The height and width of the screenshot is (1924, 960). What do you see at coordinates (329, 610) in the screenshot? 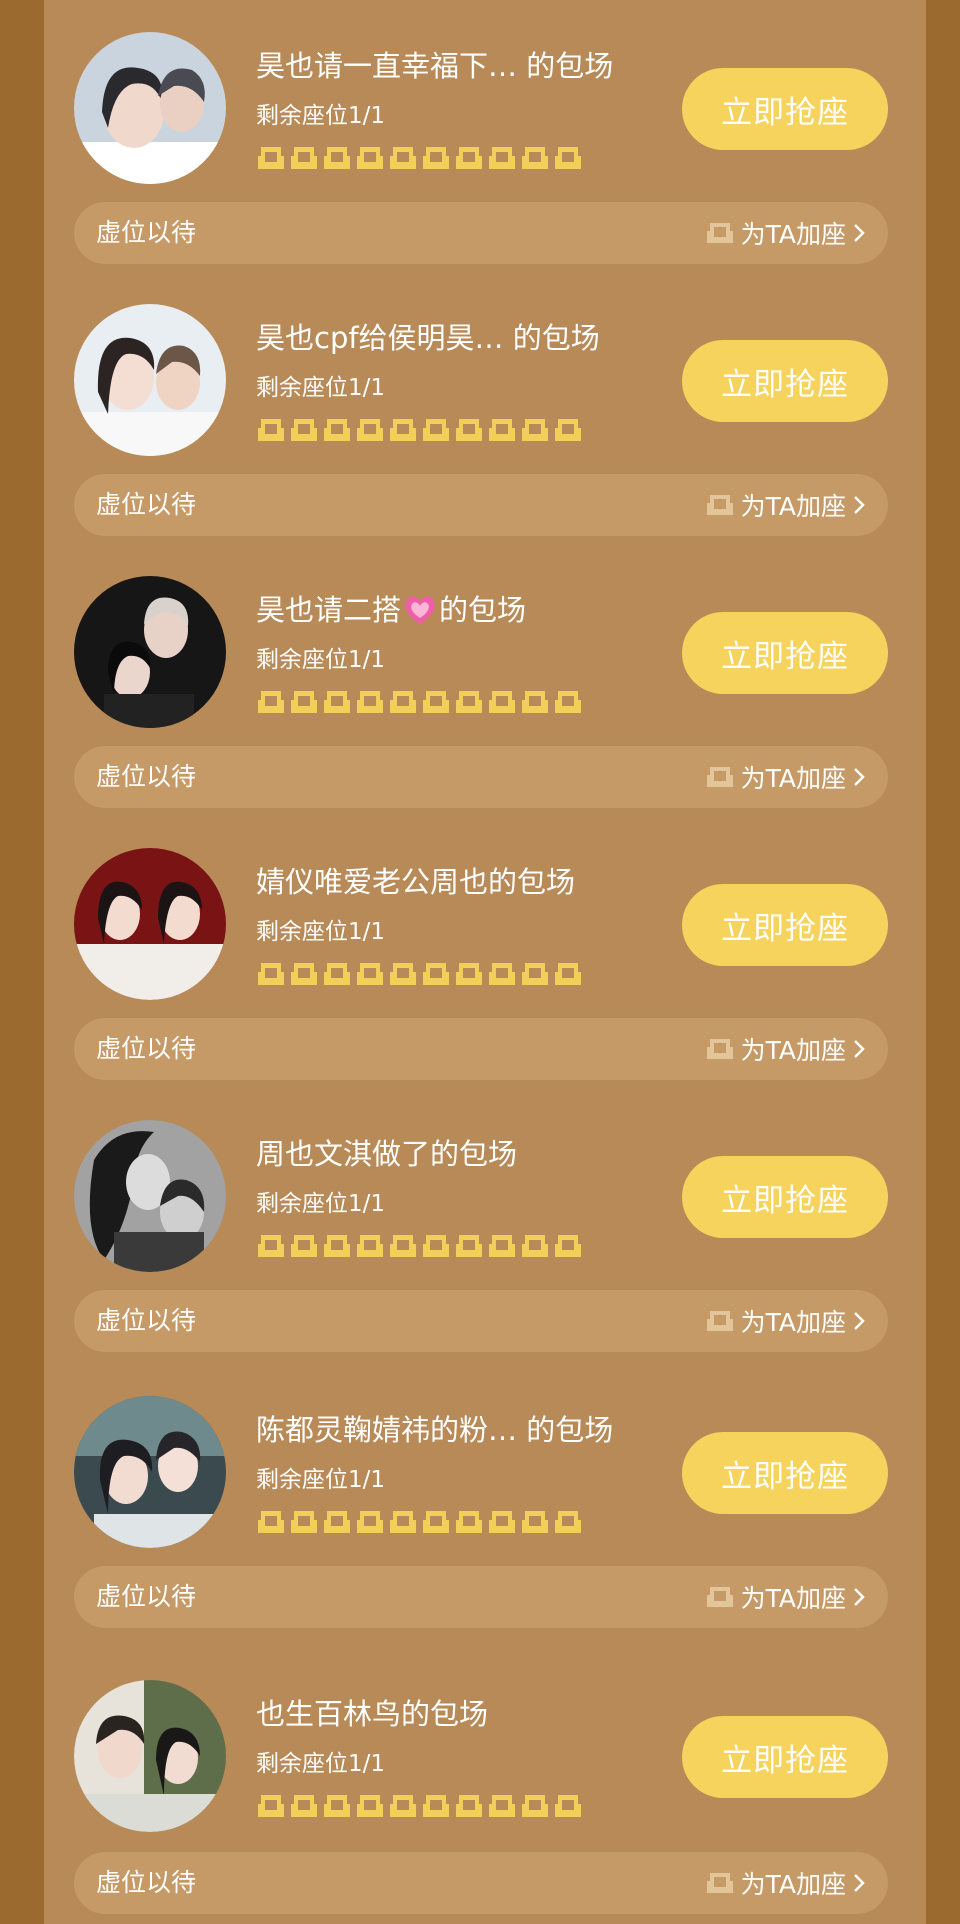
I see `title-text: 昊也请二搭` at bounding box center [329, 610].